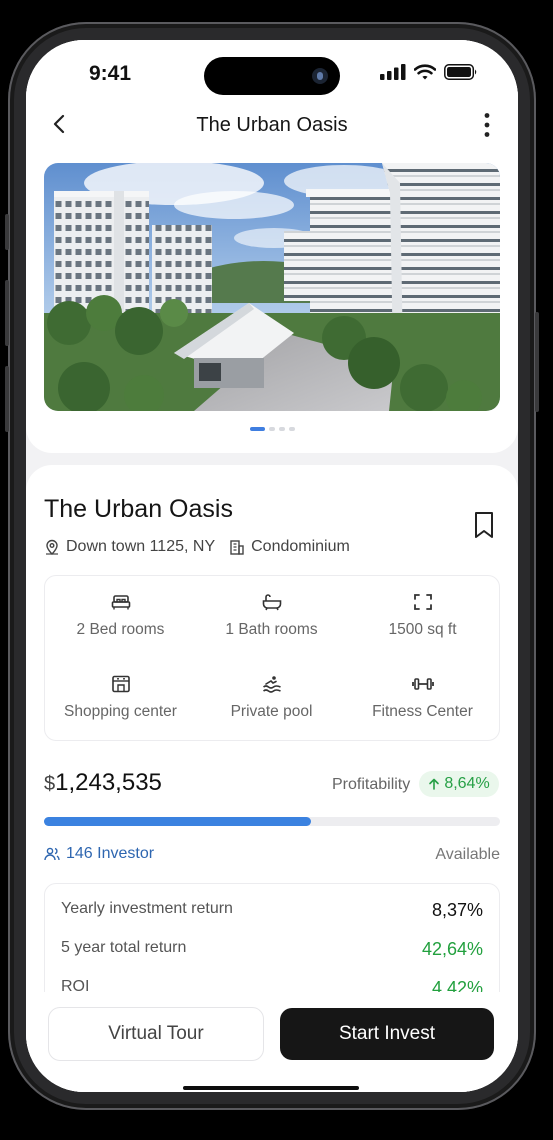  Describe the element at coordinates (320, 76) in the screenshot. I see `front-camera-icon` at that location.